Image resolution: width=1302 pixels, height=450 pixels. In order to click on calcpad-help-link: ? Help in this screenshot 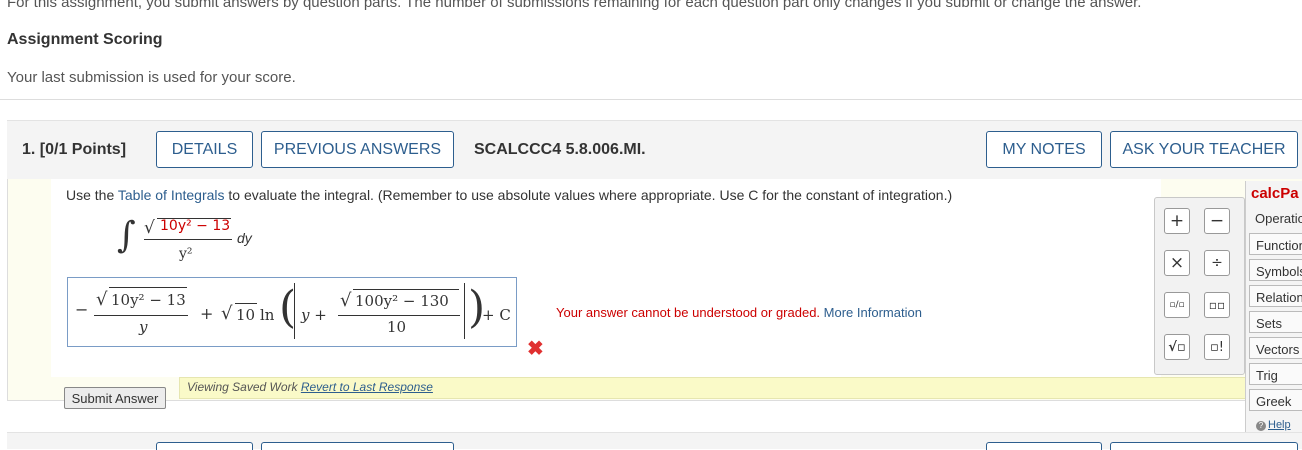, I will do `click(1273, 425)`.